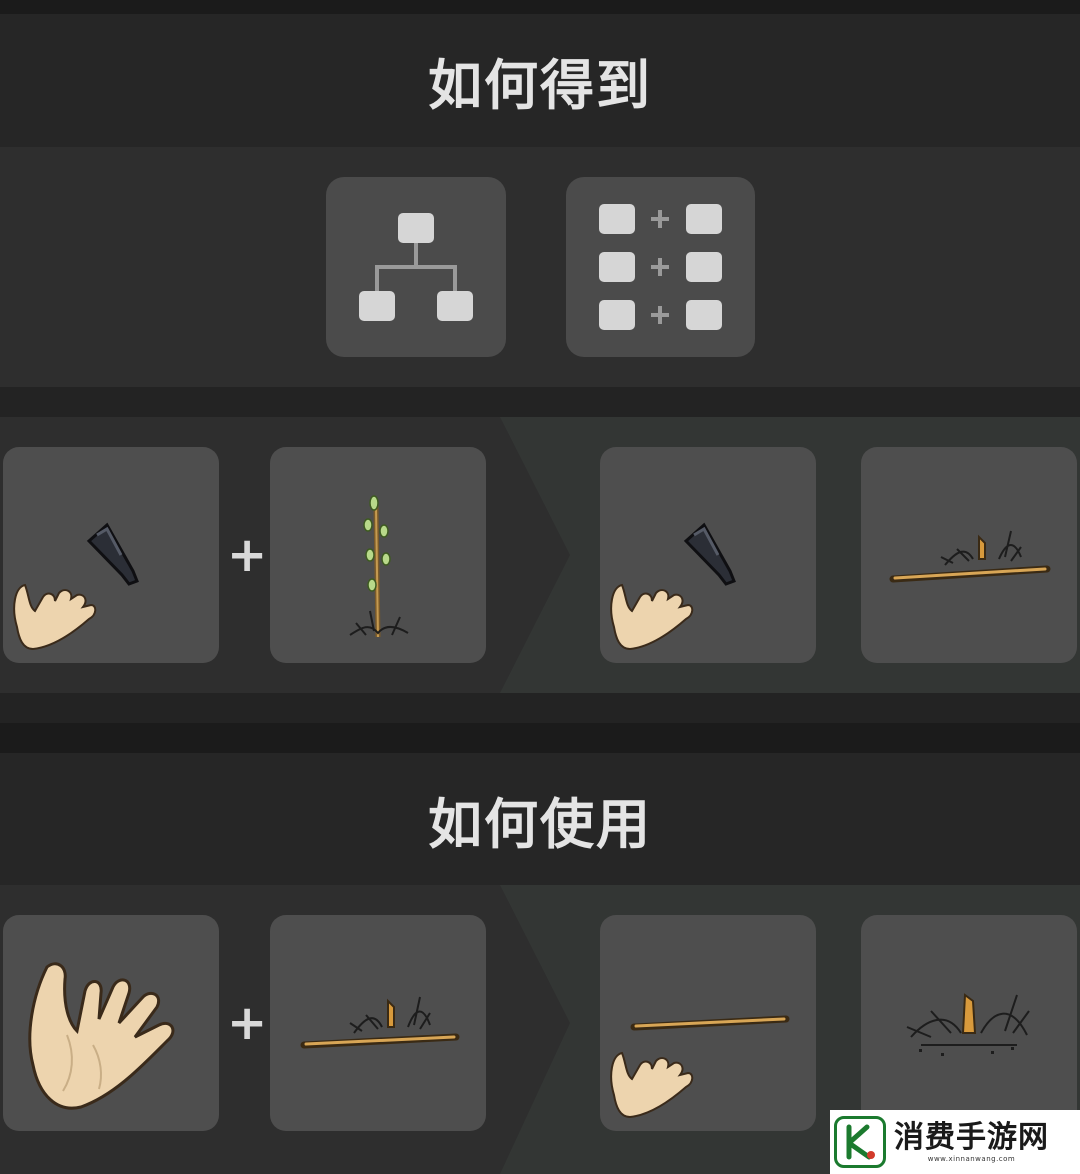 The height and width of the screenshot is (1174, 1080). Describe the element at coordinates (700, 1067) in the screenshot. I see `hand-with-stick-icon` at that location.